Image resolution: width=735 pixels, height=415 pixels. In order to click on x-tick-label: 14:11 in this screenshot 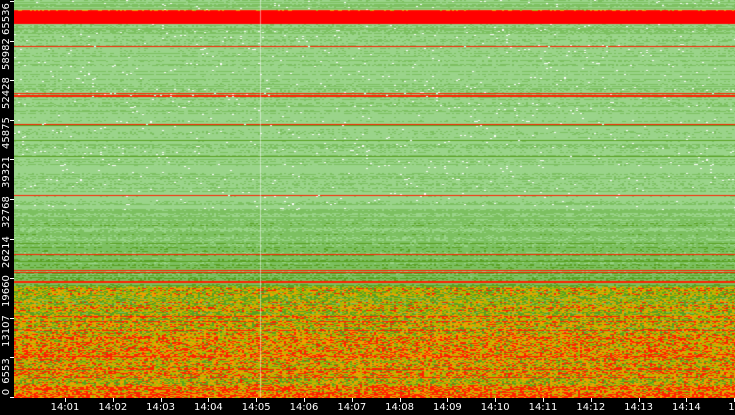, I will do `click(543, 407)`.